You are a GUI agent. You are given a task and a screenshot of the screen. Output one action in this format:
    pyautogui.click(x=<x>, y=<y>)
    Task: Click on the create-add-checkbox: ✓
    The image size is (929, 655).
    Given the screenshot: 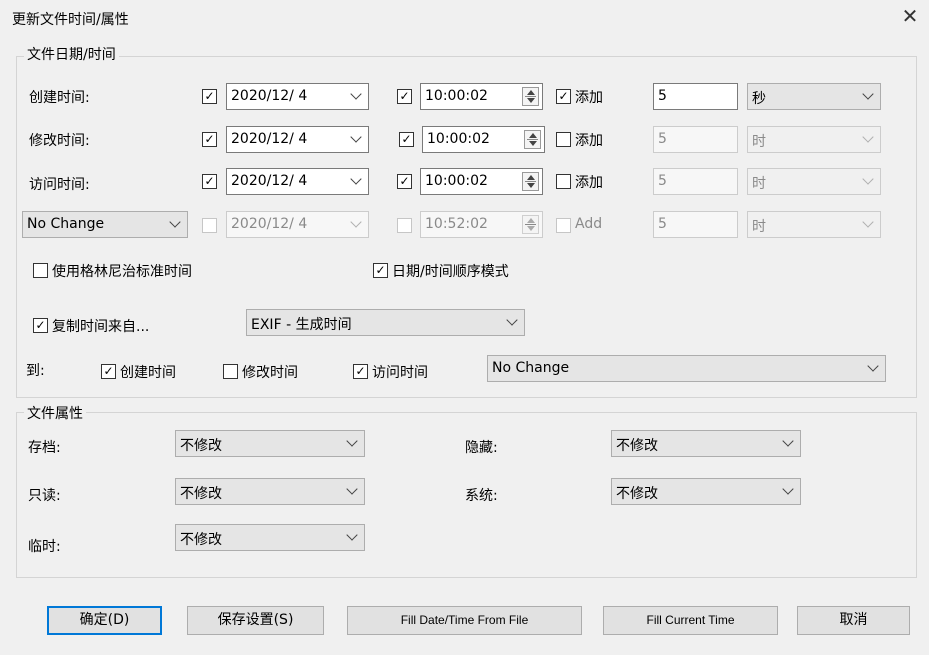 What is the action you would take?
    pyautogui.click(x=563, y=96)
    